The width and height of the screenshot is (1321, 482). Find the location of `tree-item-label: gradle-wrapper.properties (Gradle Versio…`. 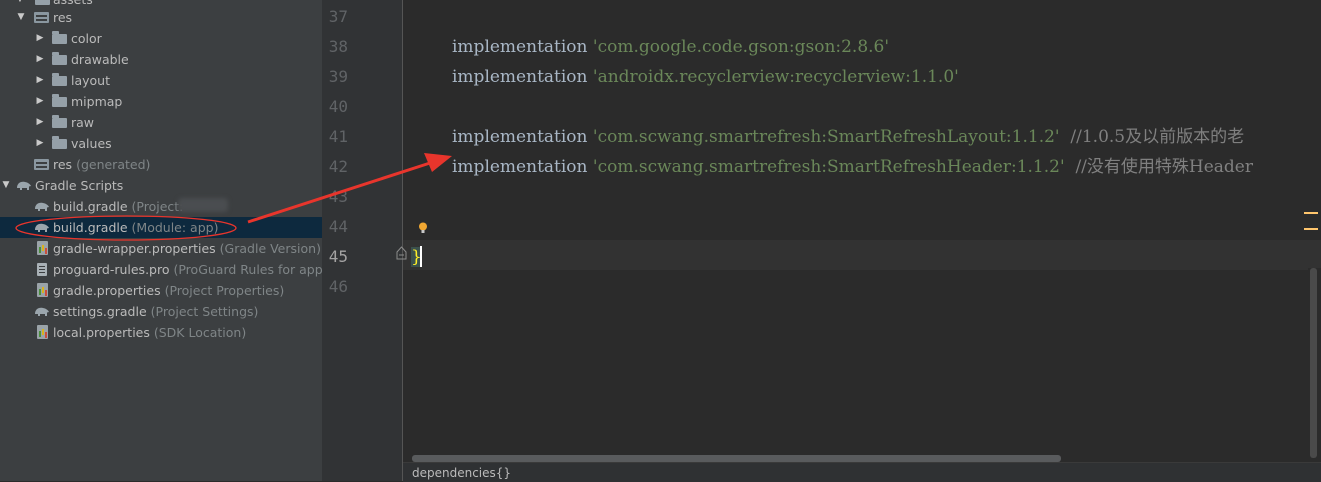

tree-item-label: gradle-wrapper.properties (Gradle Versio… is located at coordinates (187, 248).